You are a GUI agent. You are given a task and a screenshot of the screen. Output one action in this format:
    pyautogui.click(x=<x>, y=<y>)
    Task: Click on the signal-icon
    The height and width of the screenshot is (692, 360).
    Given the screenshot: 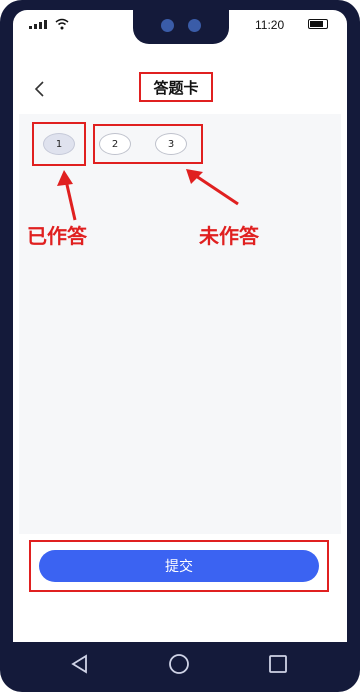 What is the action you would take?
    pyautogui.click(x=38, y=24)
    